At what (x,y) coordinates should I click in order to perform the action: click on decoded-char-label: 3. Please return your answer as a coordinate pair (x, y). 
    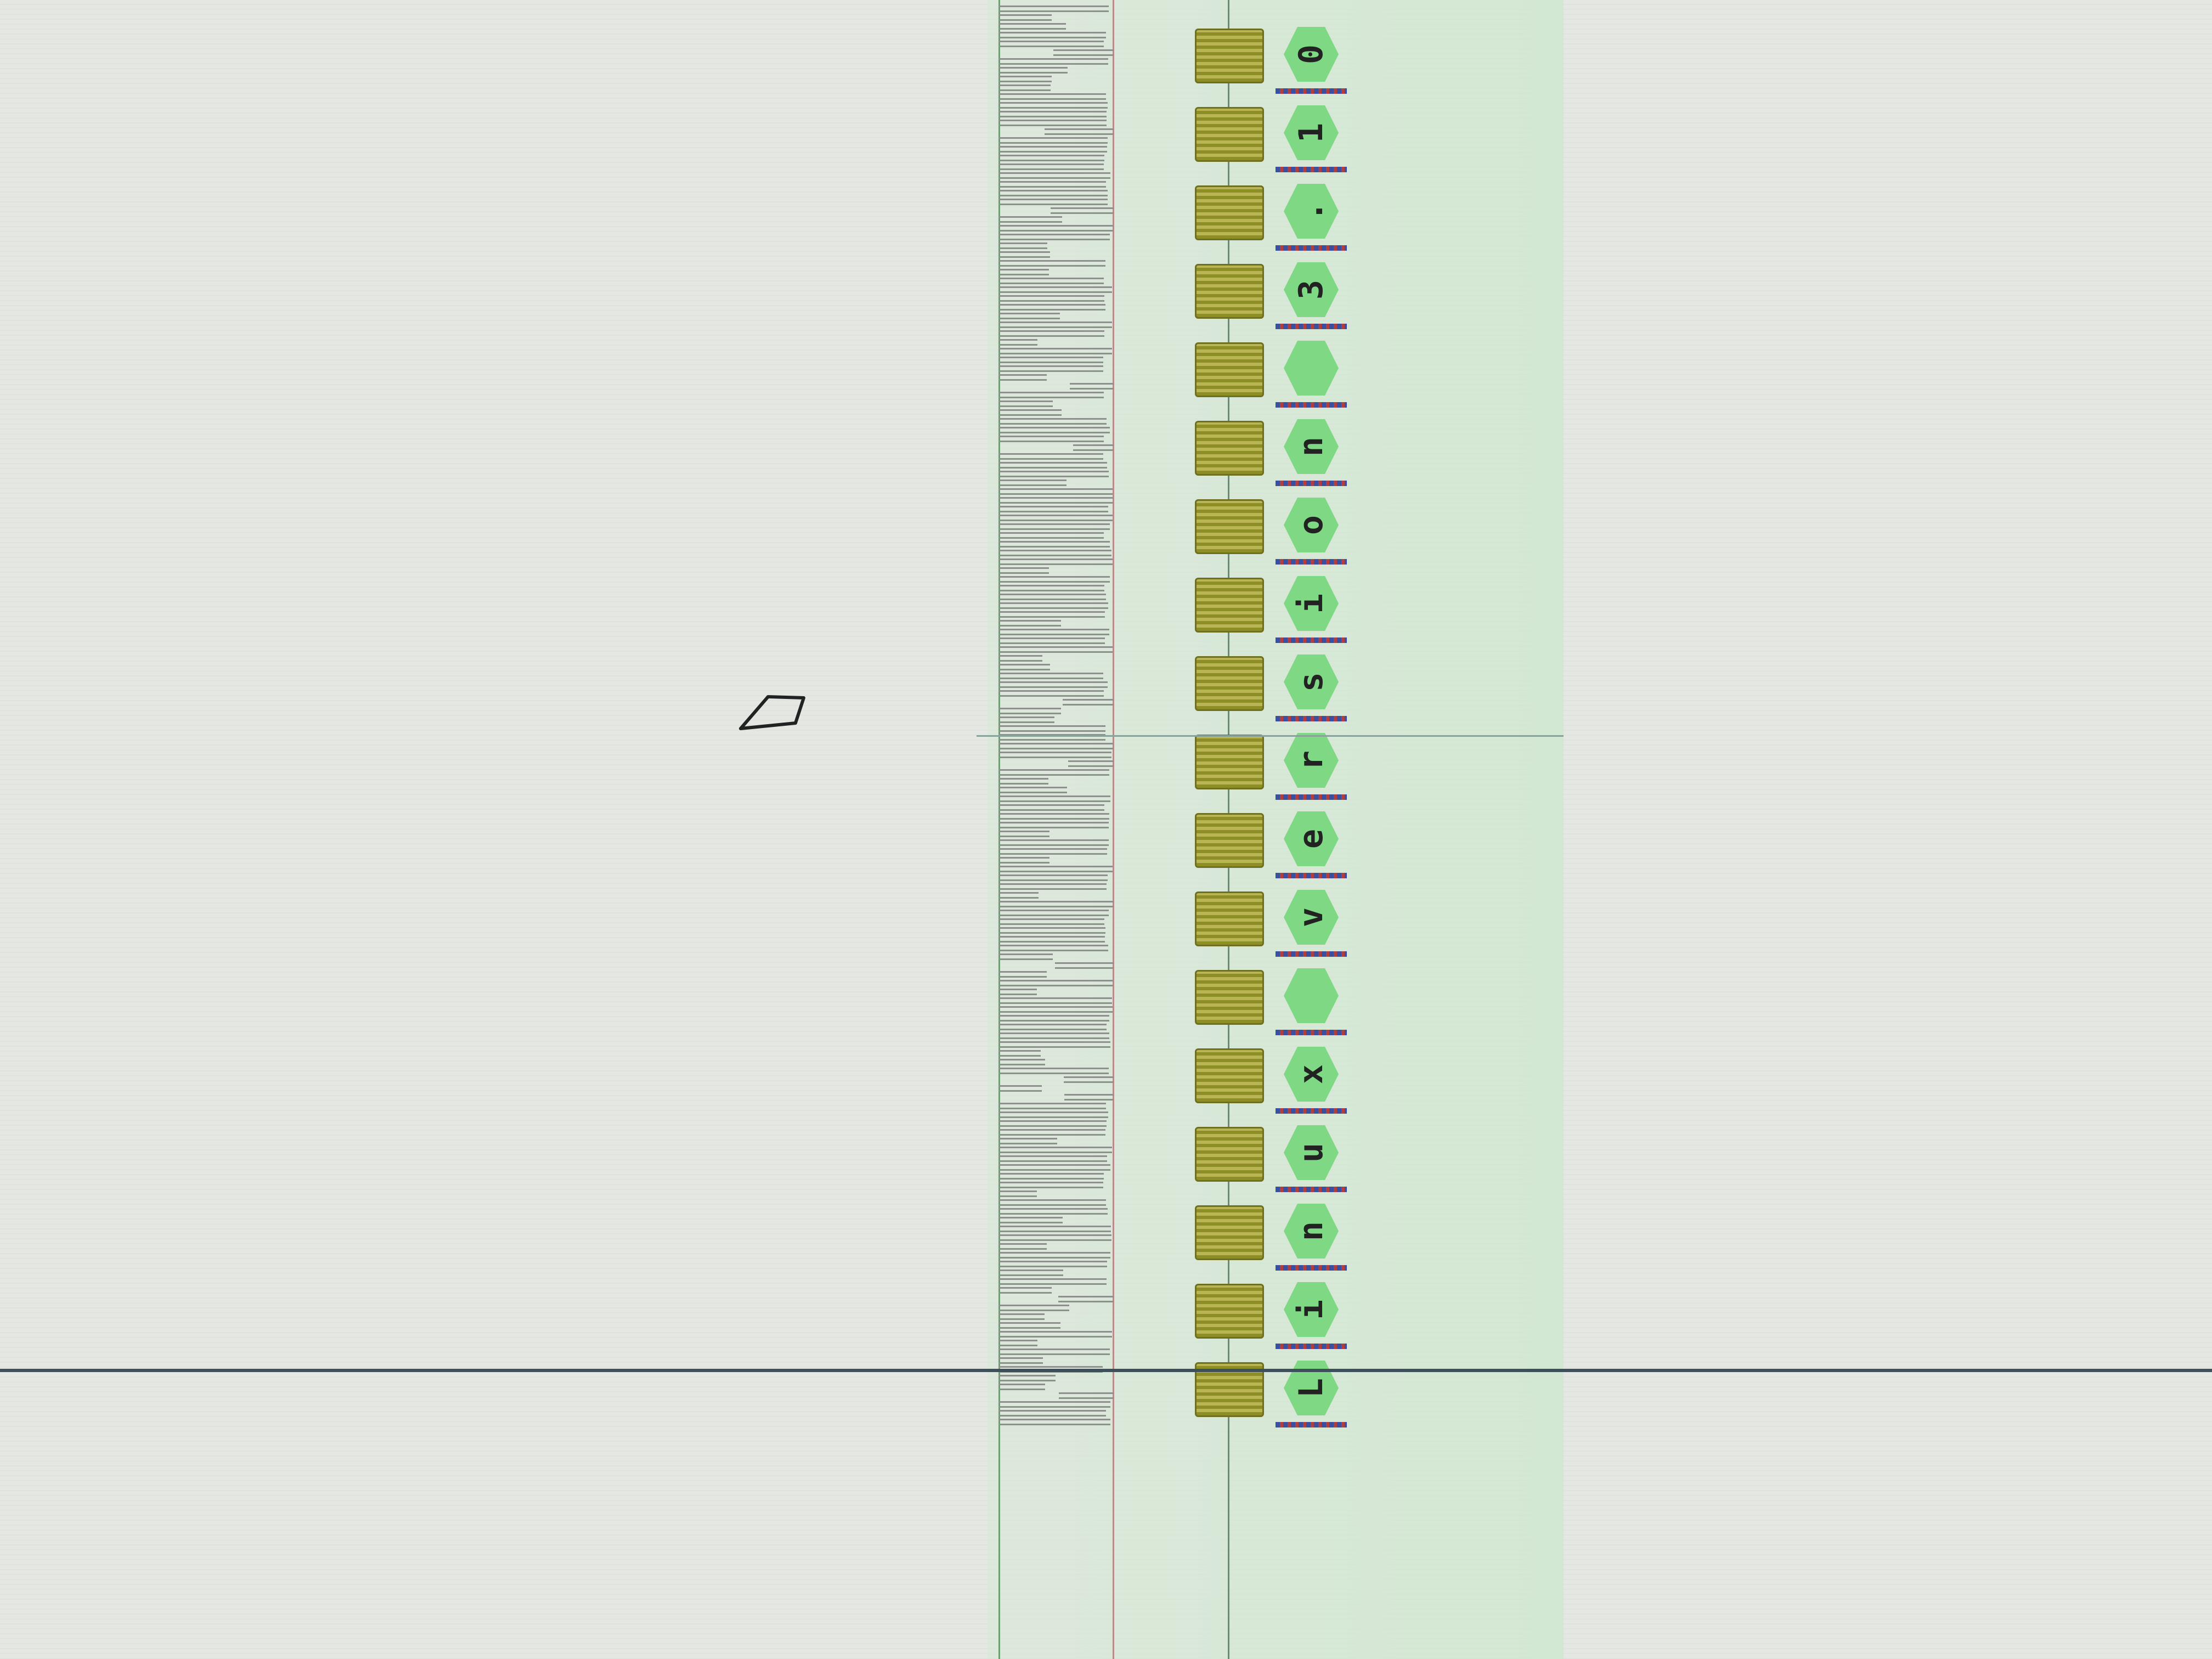
    Looking at the image, I should click on (1311, 289).